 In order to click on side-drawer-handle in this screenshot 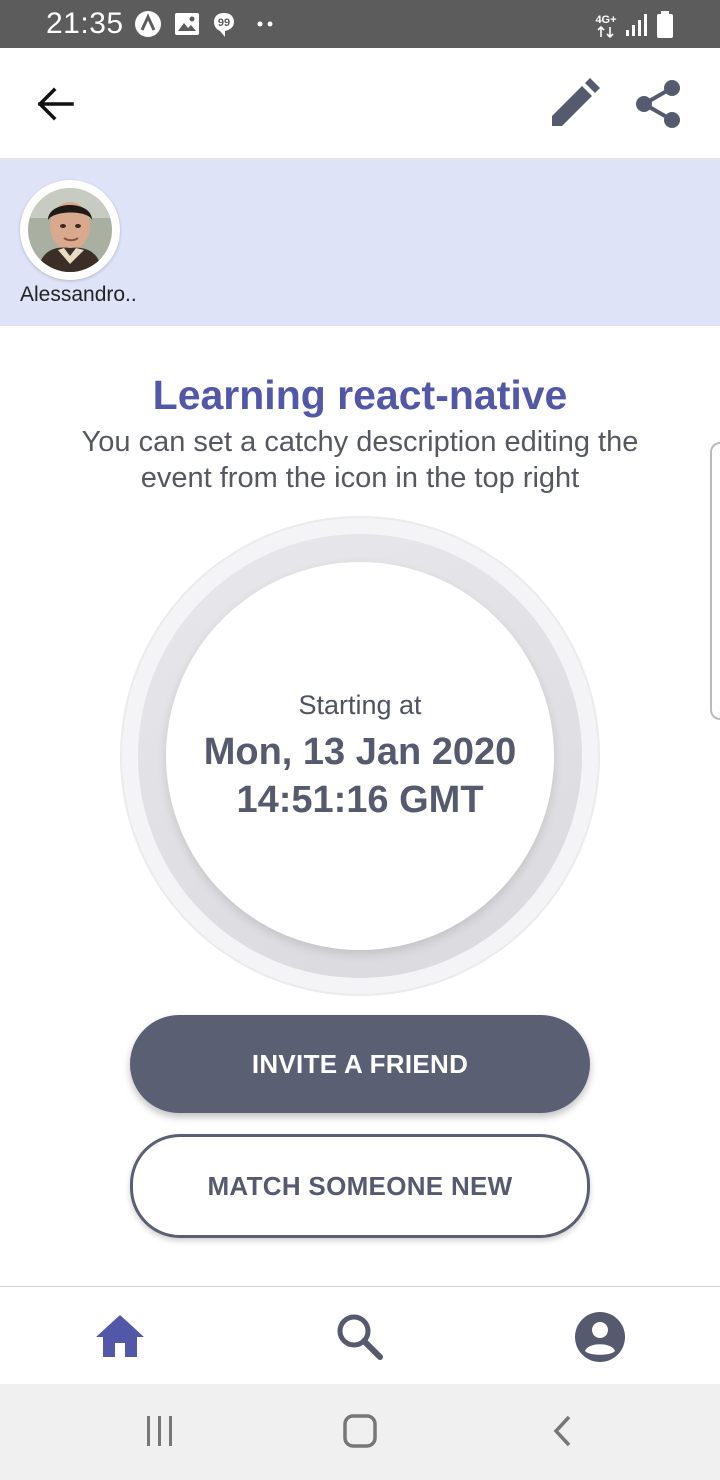, I will do `click(715, 581)`.